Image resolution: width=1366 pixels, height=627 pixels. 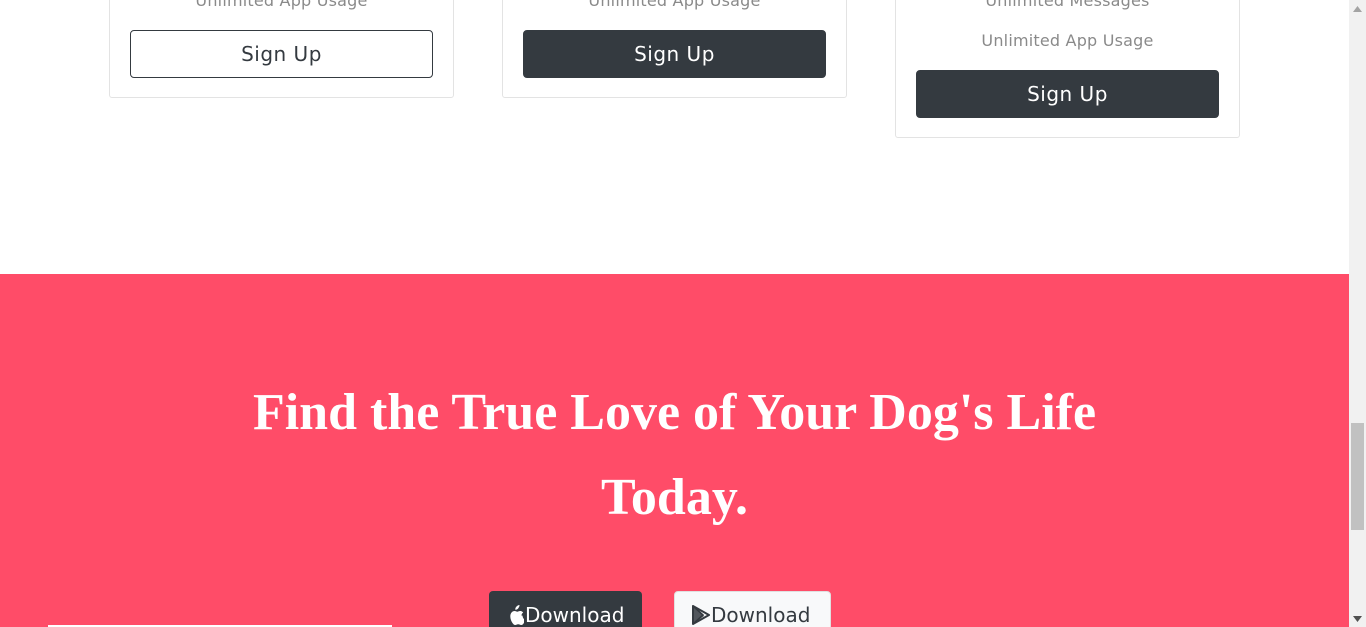 What do you see at coordinates (515, 615) in the screenshot?
I see `apple-icon` at bounding box center [515, 615].